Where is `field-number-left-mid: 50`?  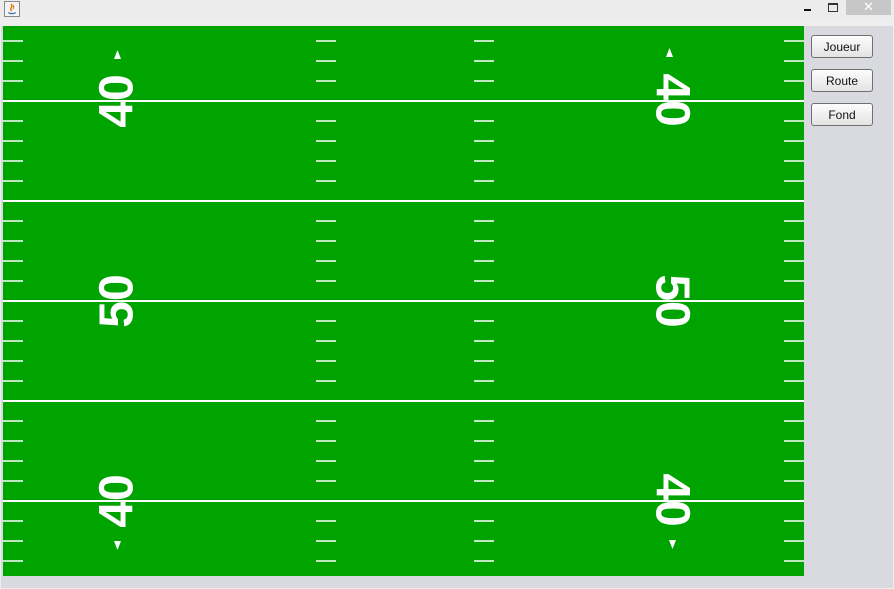
field-number-left-mid: 50 is located at coordinates (117, 300).